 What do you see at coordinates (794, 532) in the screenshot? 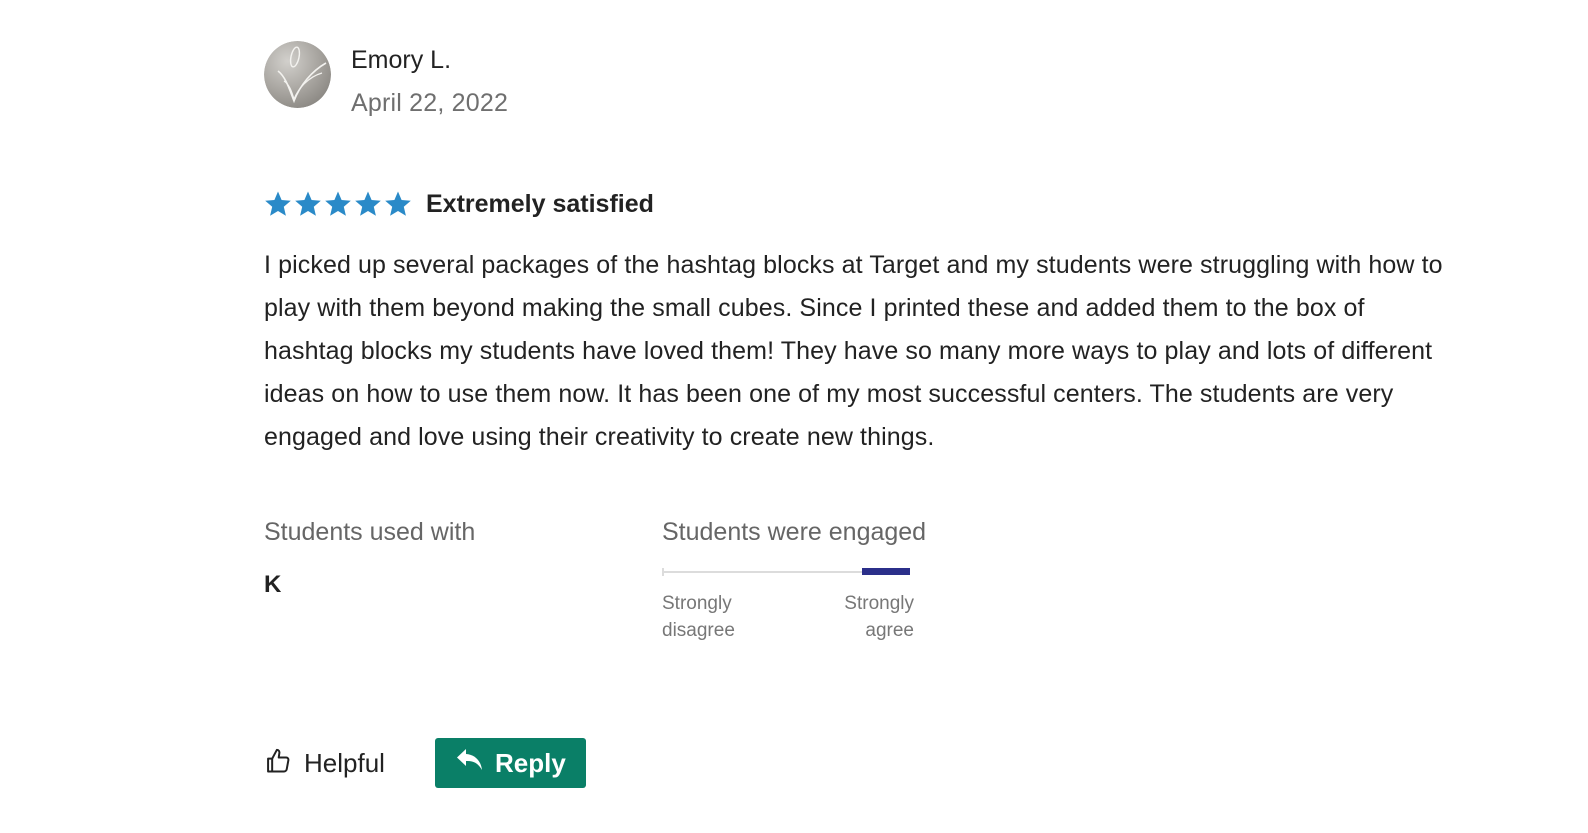
I see `engagement-heading: Students were engaged` at bounding box center [794, 532].